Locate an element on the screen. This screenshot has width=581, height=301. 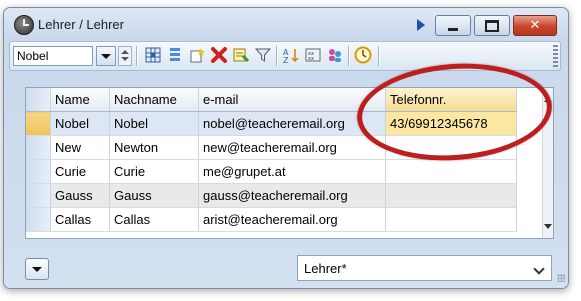
table-row: Curie Curie me@grupet.at is located at coordinates (271, 171).